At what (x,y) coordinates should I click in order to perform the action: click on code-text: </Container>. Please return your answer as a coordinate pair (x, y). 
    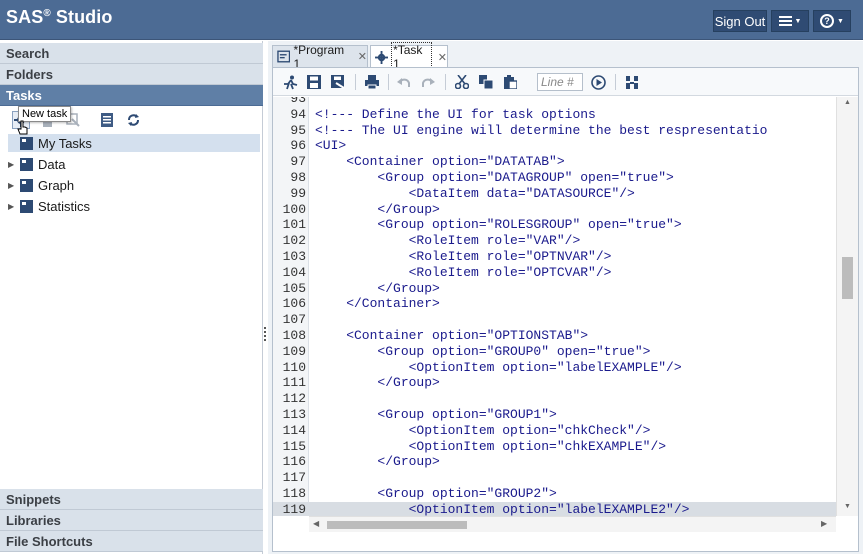
    Looking at the image, I should click on (377, 304).